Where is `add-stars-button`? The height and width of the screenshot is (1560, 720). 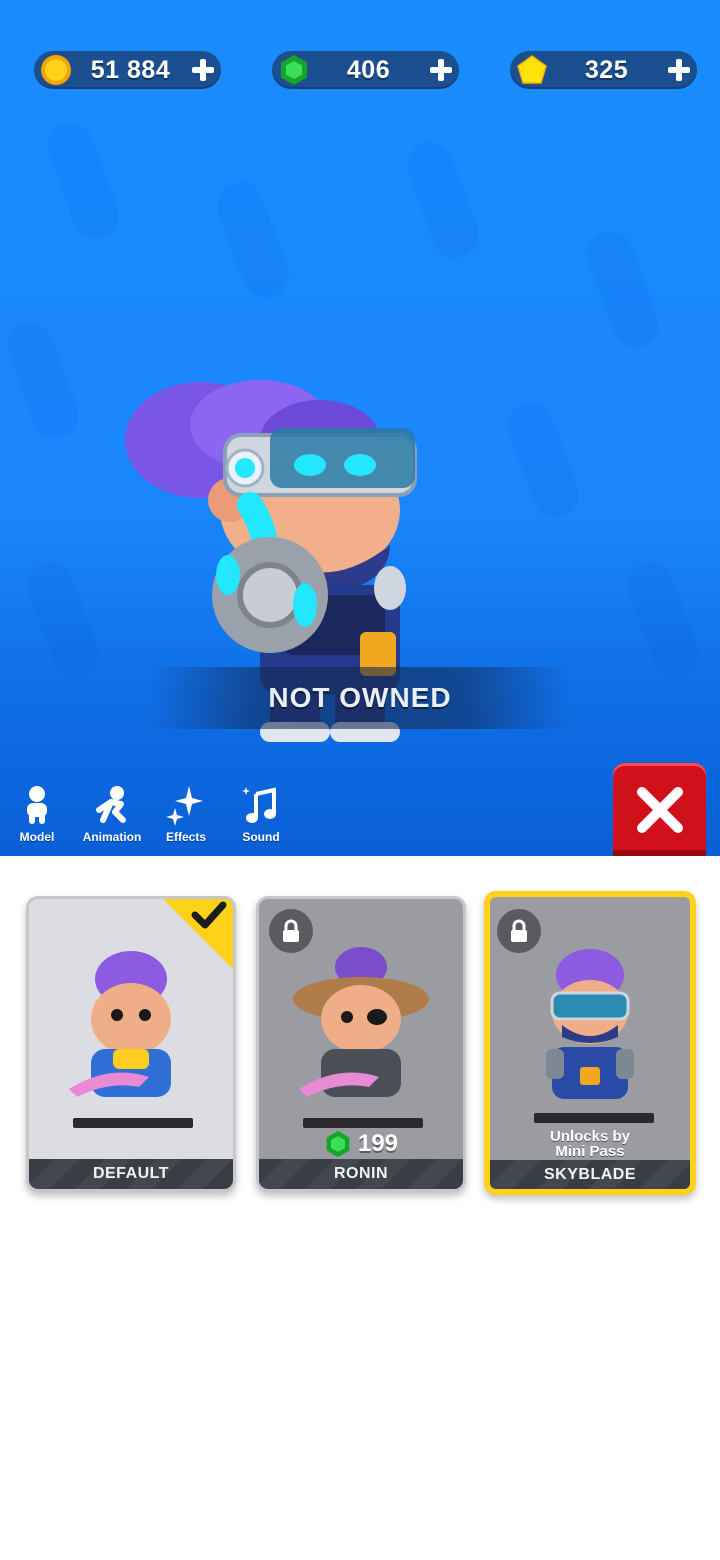
add-stars-button is located at coordinates (679, 70).